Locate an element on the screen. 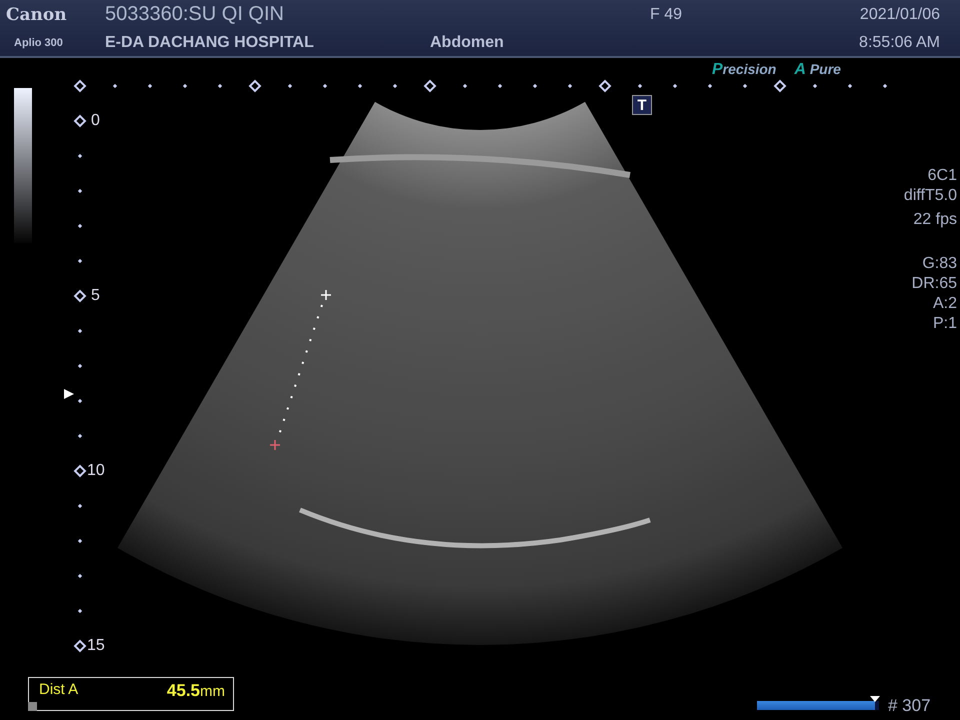 The image size is (960, 720). exam-date: 2021/01/06 is located at coordinates (899, 15).